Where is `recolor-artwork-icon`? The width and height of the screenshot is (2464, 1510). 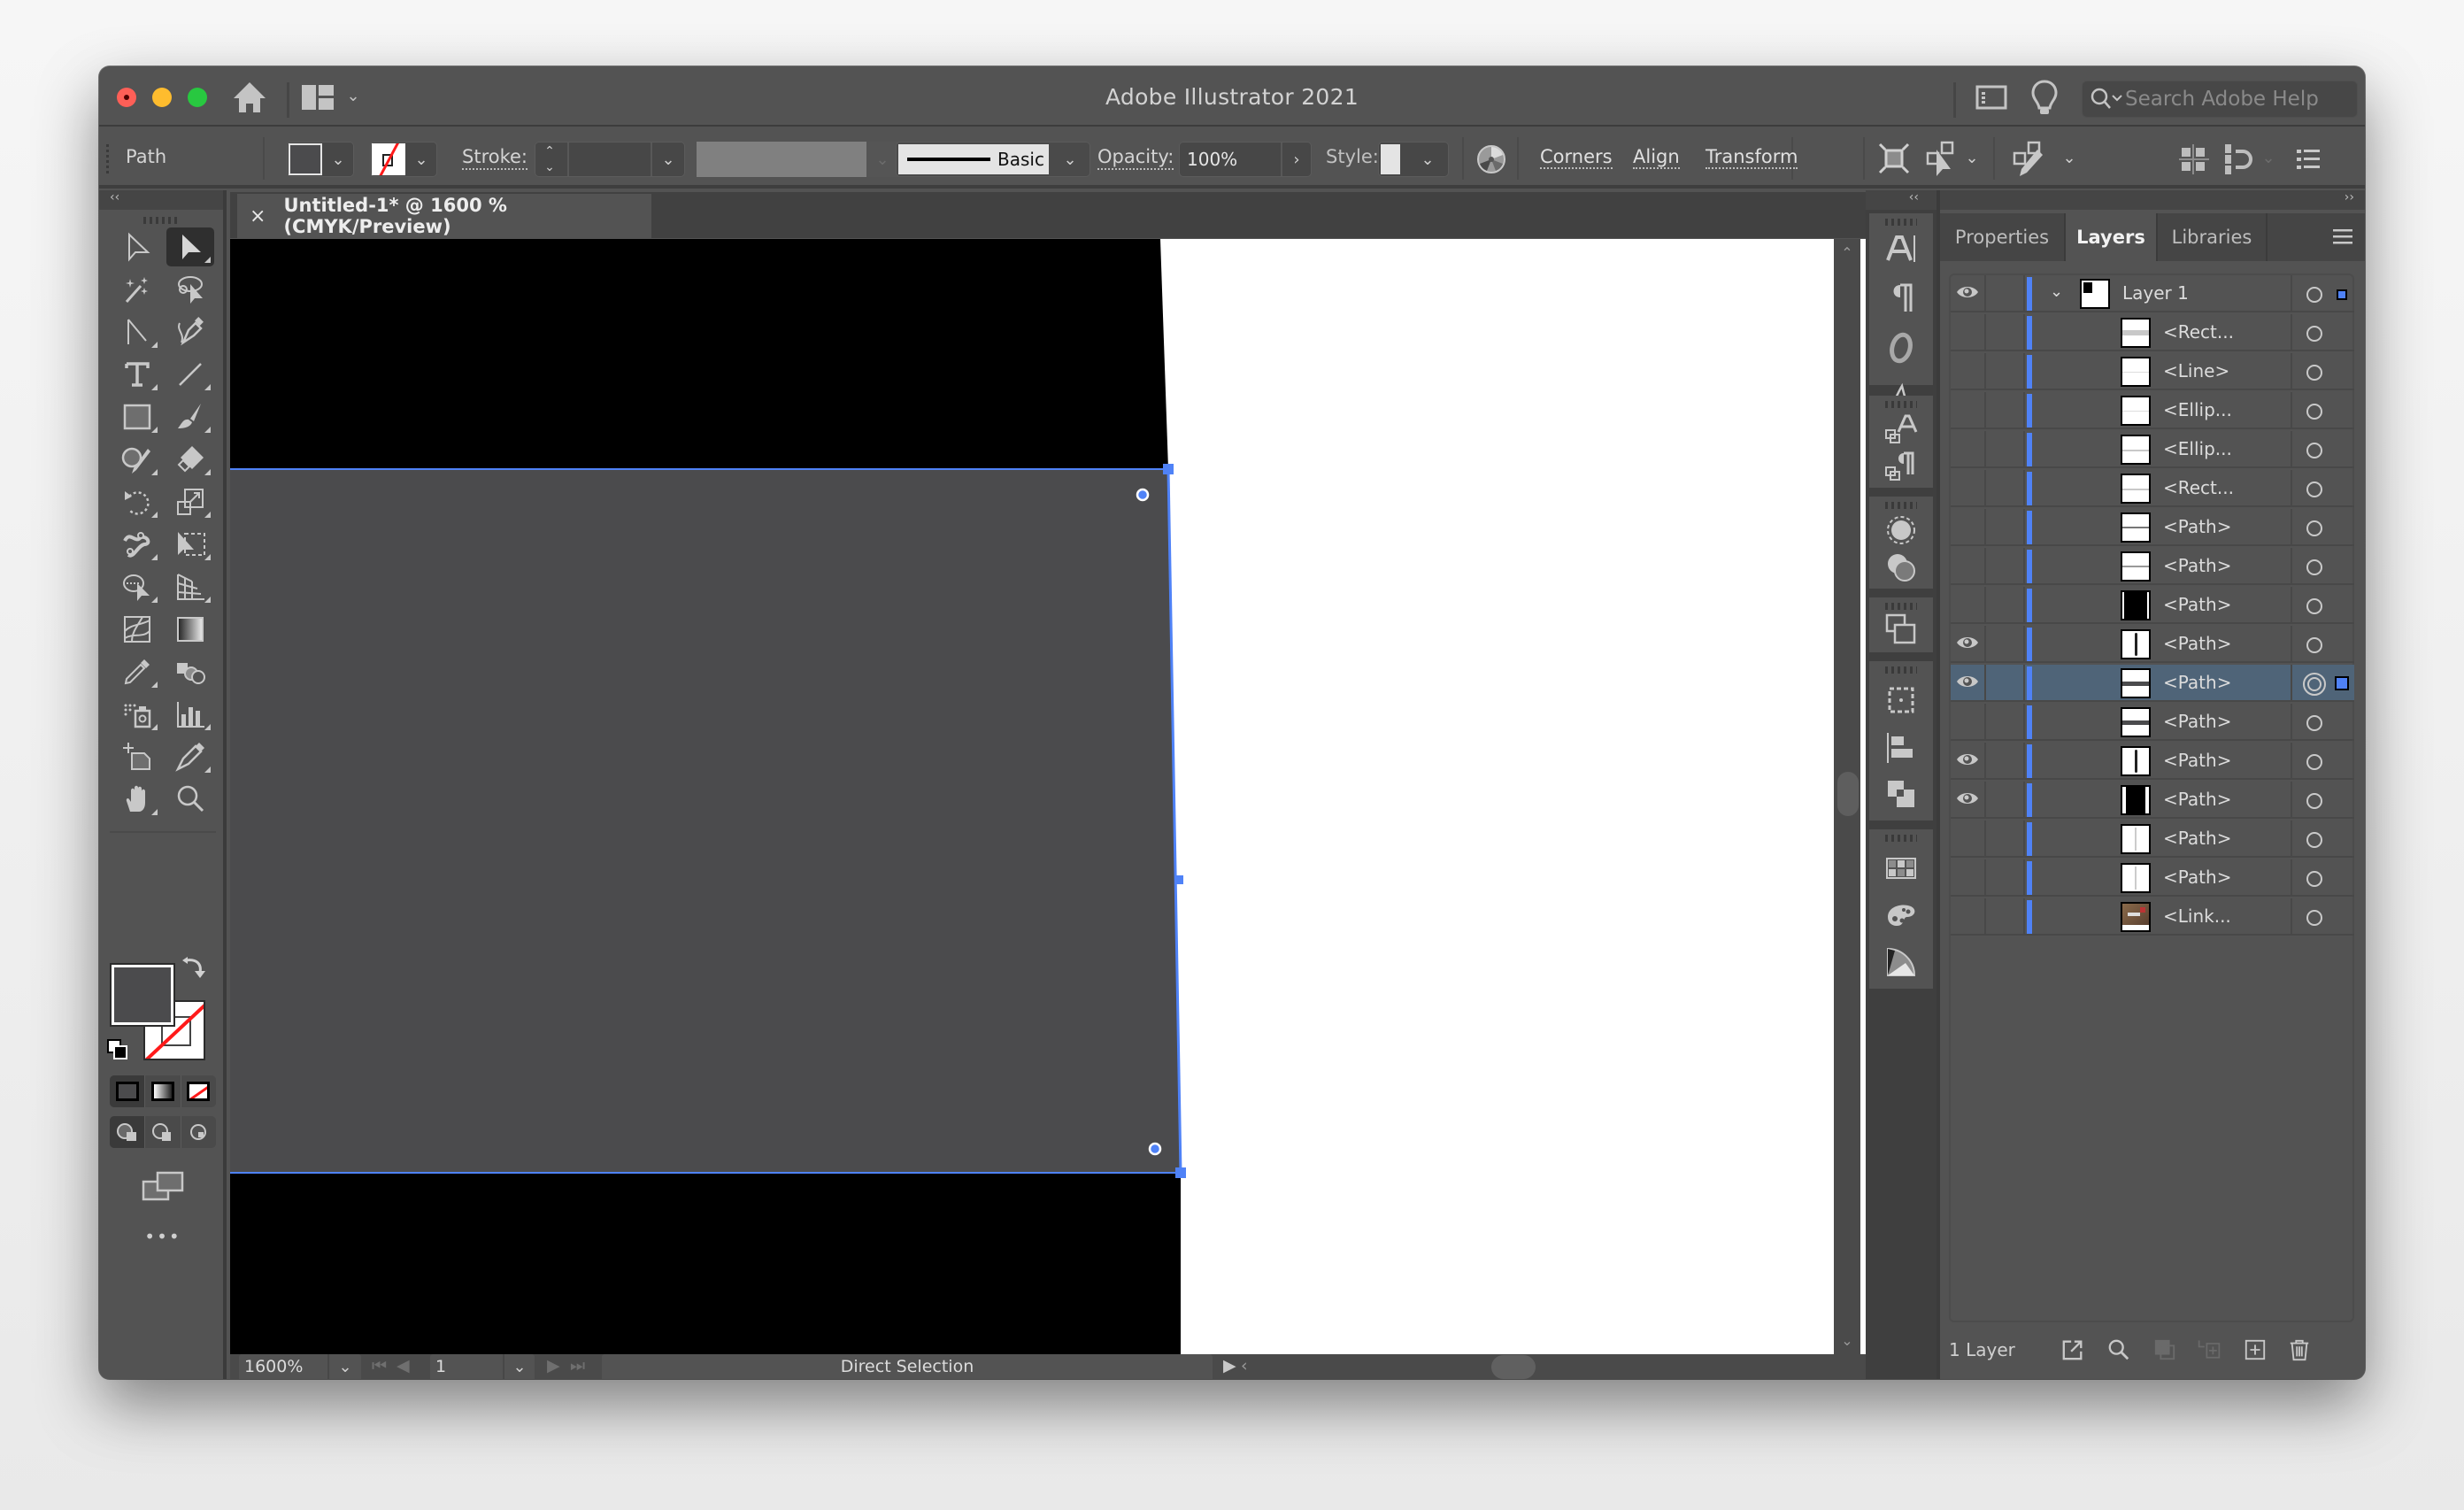 recolor-artwork-icon is located at coordinates (1491, 159).